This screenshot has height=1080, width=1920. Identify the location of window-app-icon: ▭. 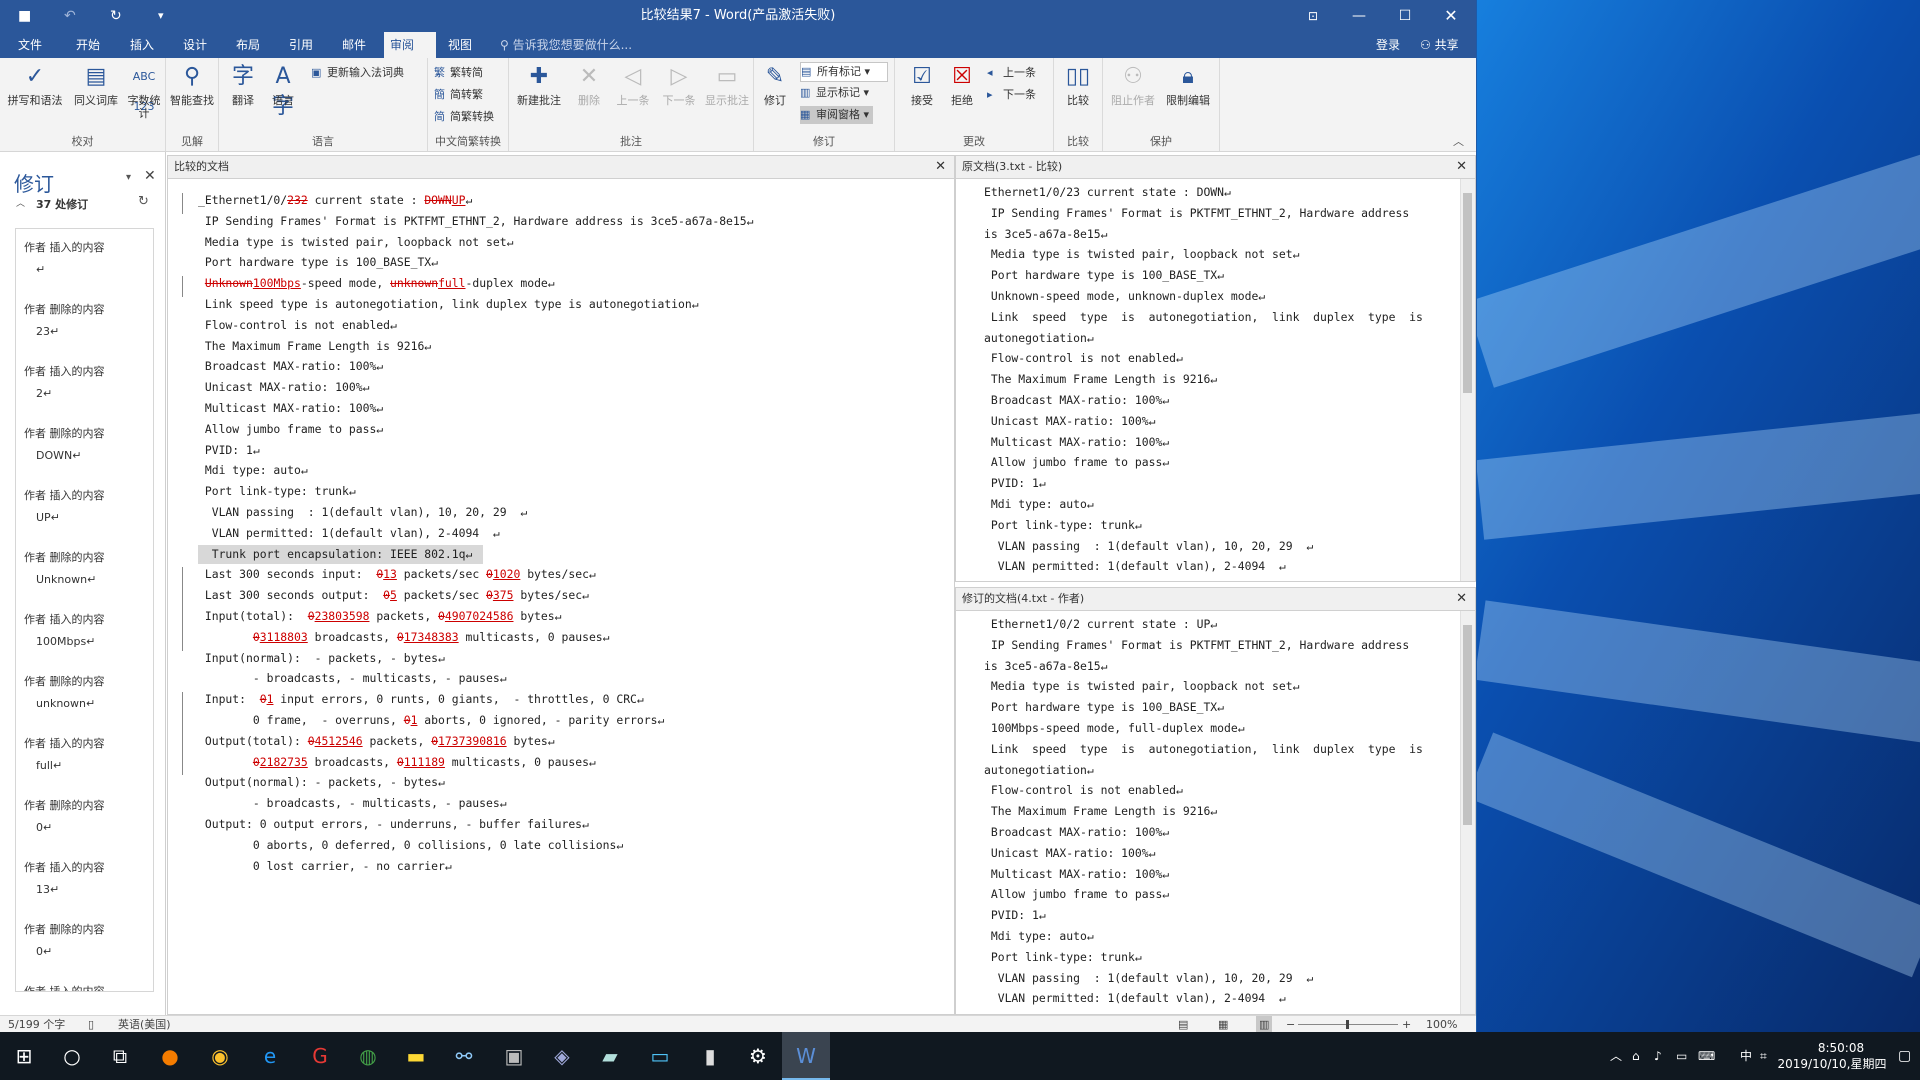
(660, 1056).